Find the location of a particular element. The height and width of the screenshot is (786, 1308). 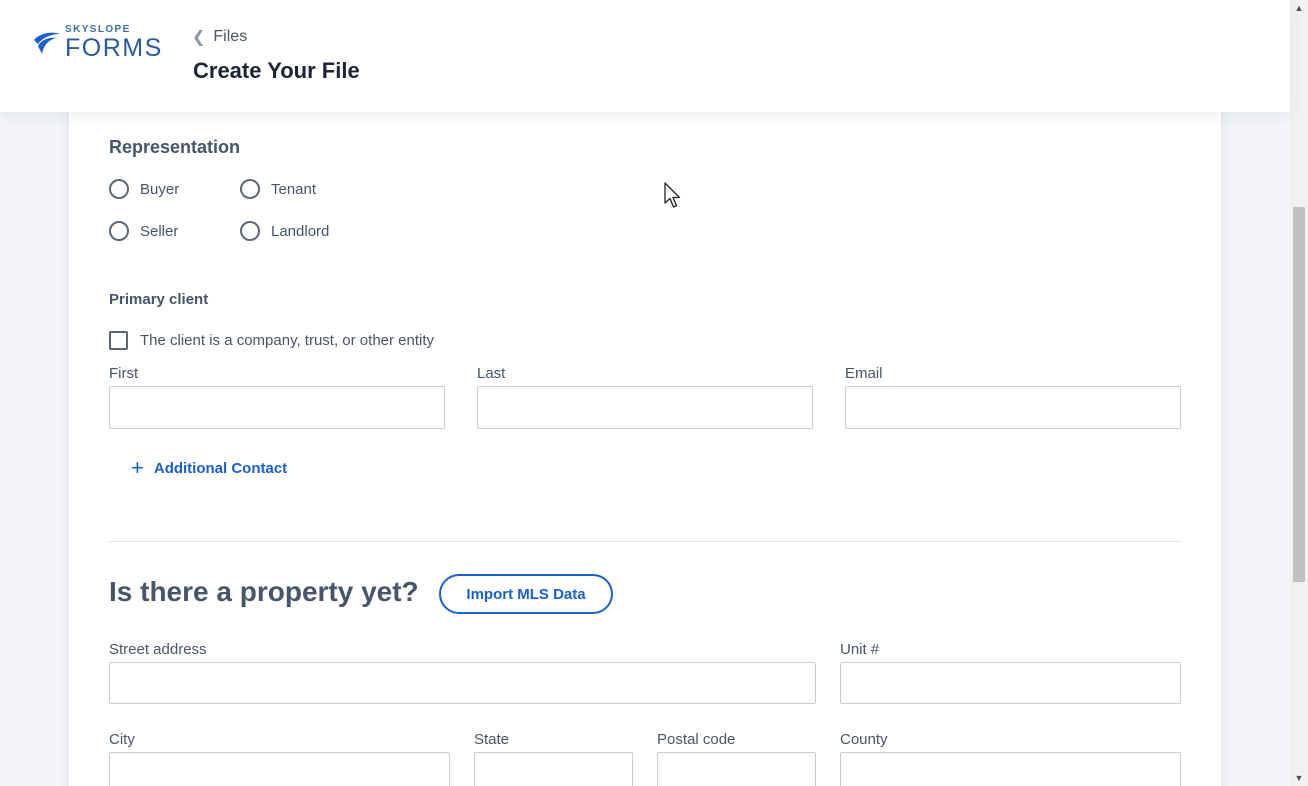

breadcrumb-label: Files is located at coordinates (230, 36).